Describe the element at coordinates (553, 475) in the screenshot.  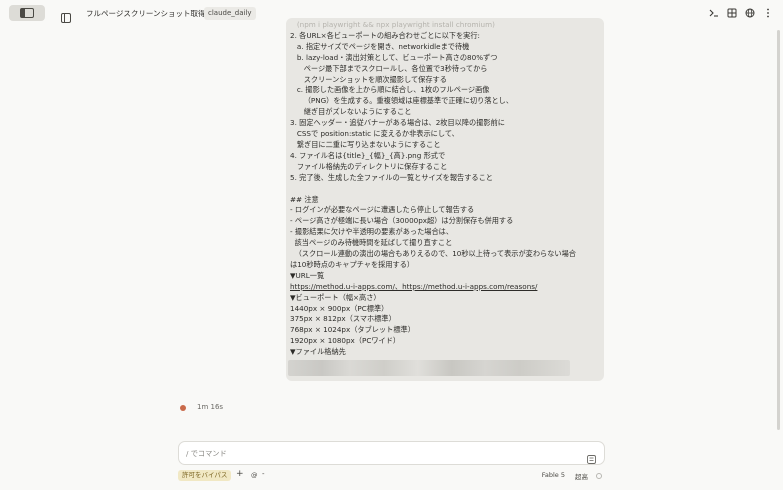
I see `model-selector: Fable 5` at that location.